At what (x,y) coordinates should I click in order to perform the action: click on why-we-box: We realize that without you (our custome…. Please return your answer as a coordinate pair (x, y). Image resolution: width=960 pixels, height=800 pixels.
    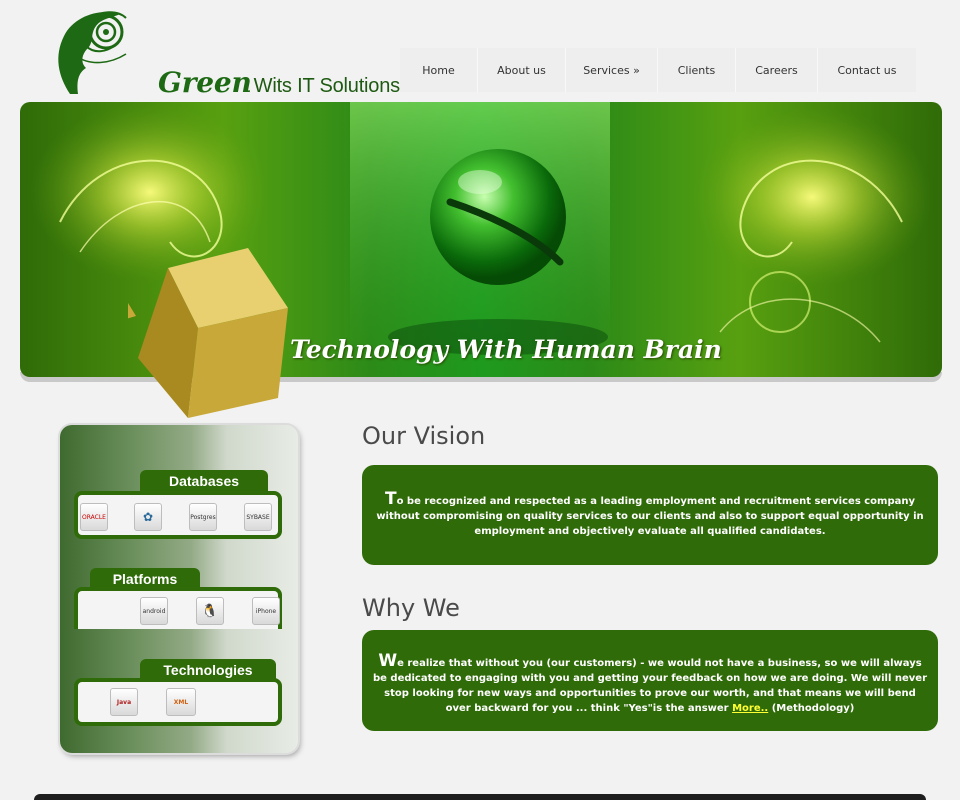
    Looking at the image, I should click on (650, 680).